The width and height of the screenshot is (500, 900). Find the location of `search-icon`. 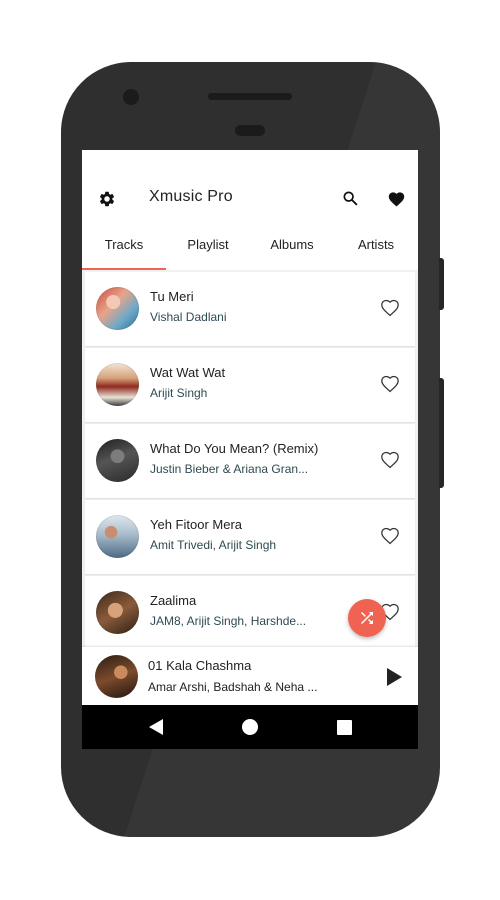

search-icon is located at coordinates (350, 198).